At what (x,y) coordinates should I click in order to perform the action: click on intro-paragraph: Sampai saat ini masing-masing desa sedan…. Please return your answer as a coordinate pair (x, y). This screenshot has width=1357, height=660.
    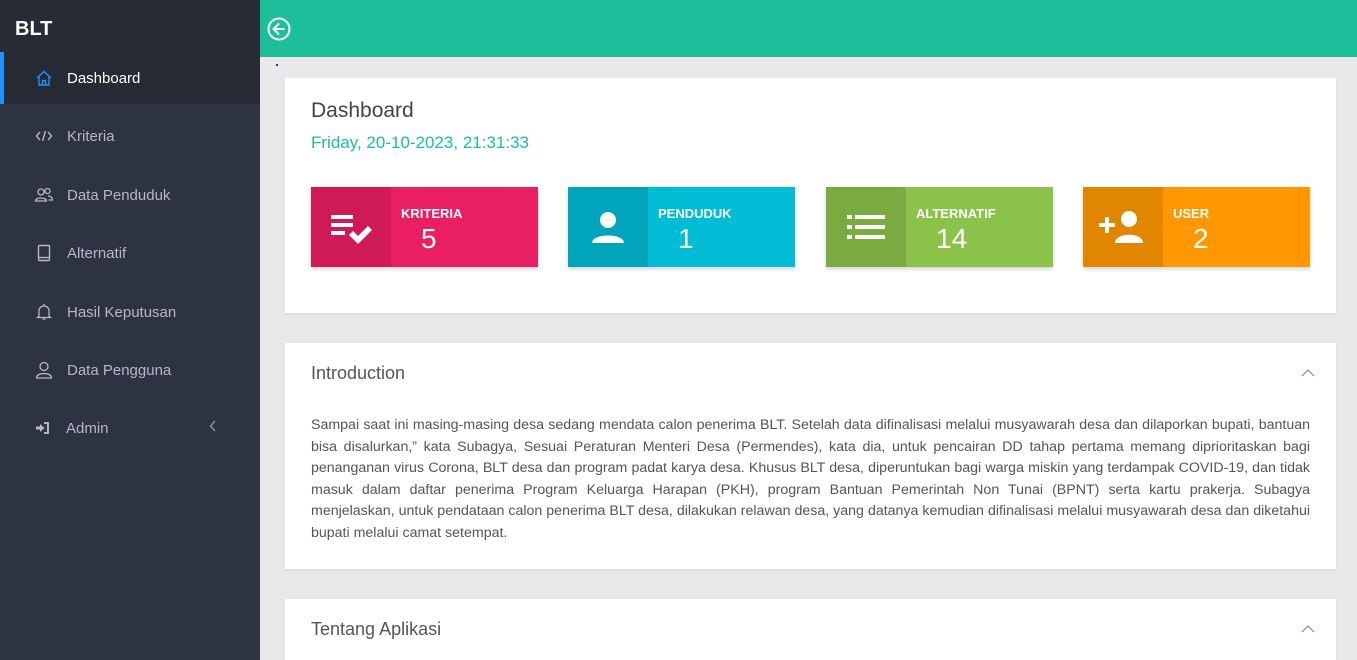
    Looking at the image, I should click on (810, 479).